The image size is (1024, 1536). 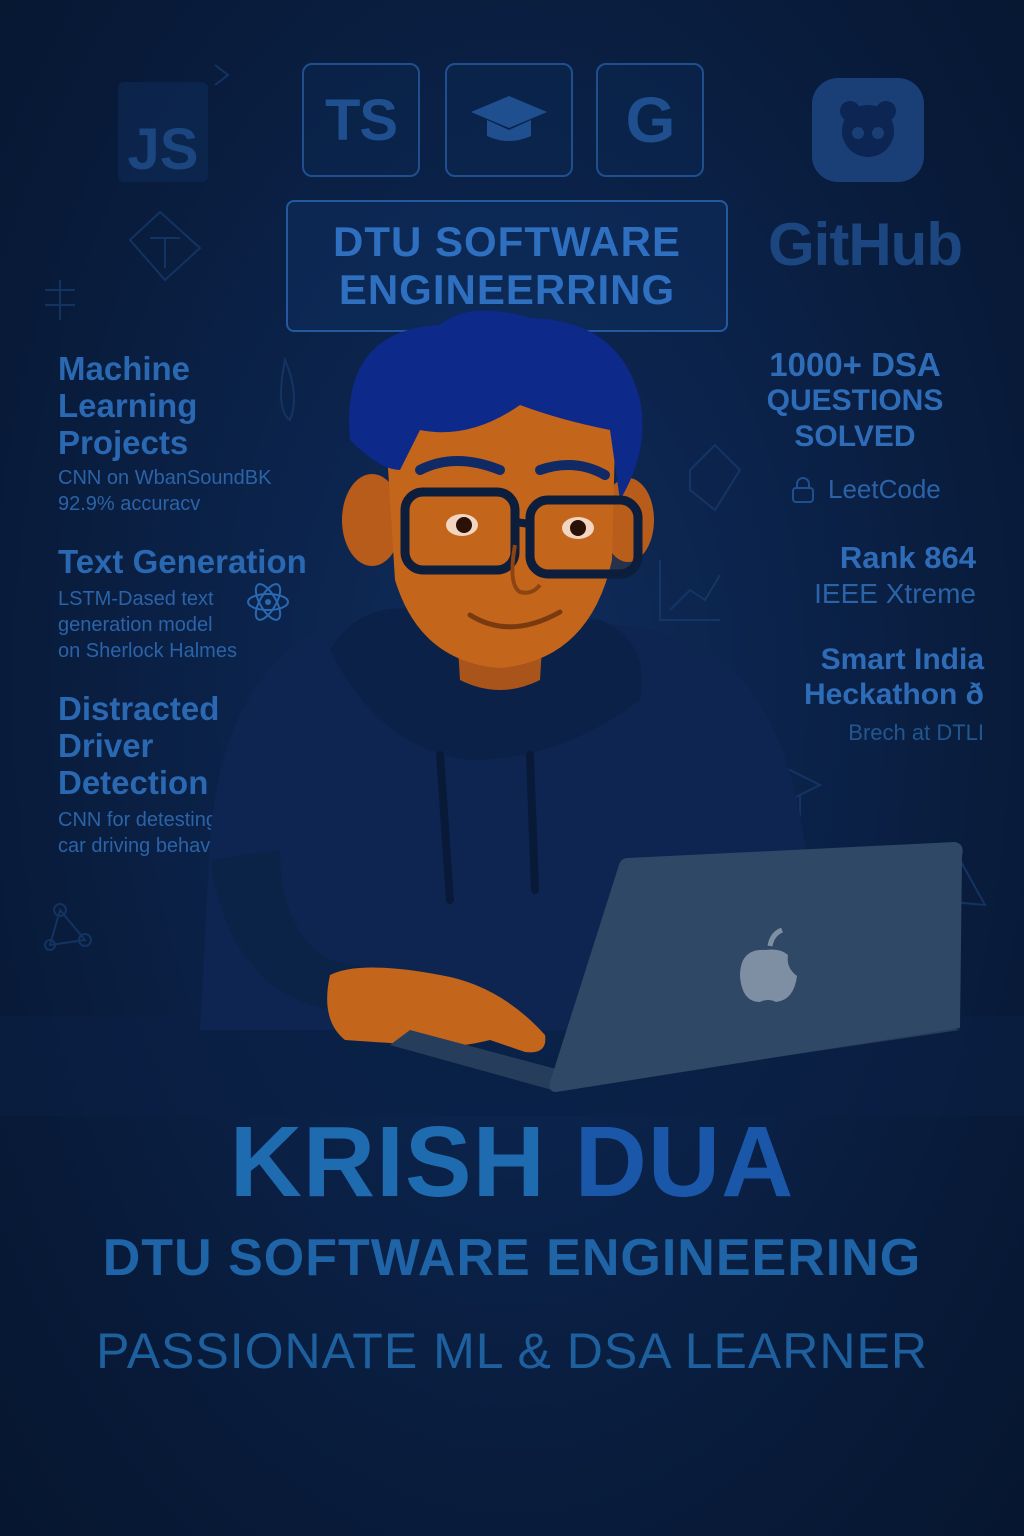 What do you see at coordinates (684, 1162) in the screenshot?
I see `name-last: DUA` at bounding box center [684, 1162].